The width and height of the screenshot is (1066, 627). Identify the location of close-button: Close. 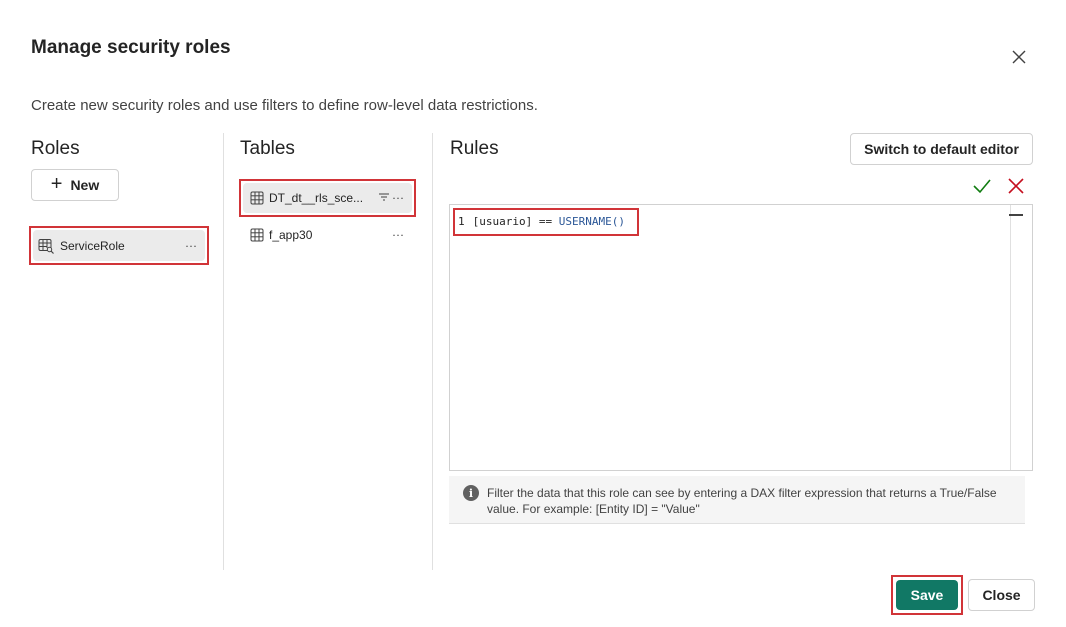
(1001, 595).